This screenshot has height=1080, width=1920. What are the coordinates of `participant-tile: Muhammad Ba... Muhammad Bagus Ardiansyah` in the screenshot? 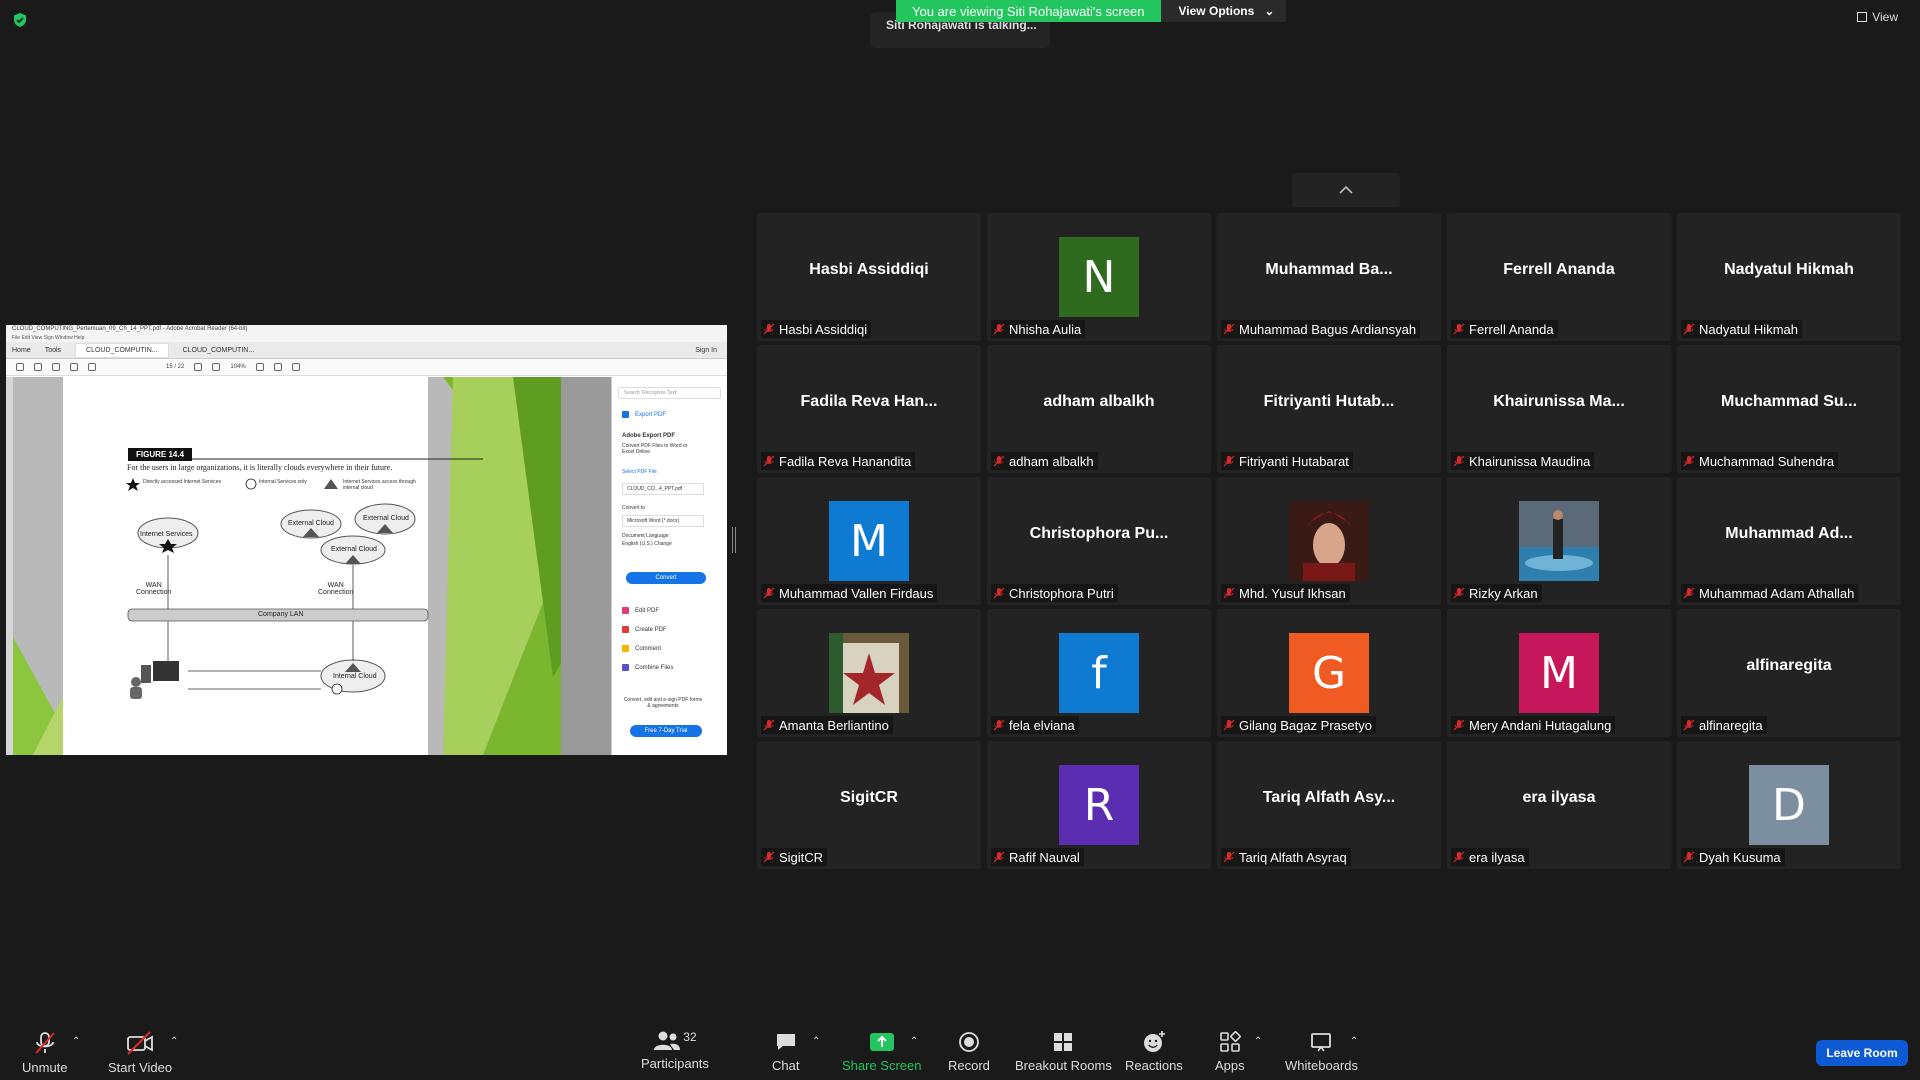 It's located at (1329, 277).